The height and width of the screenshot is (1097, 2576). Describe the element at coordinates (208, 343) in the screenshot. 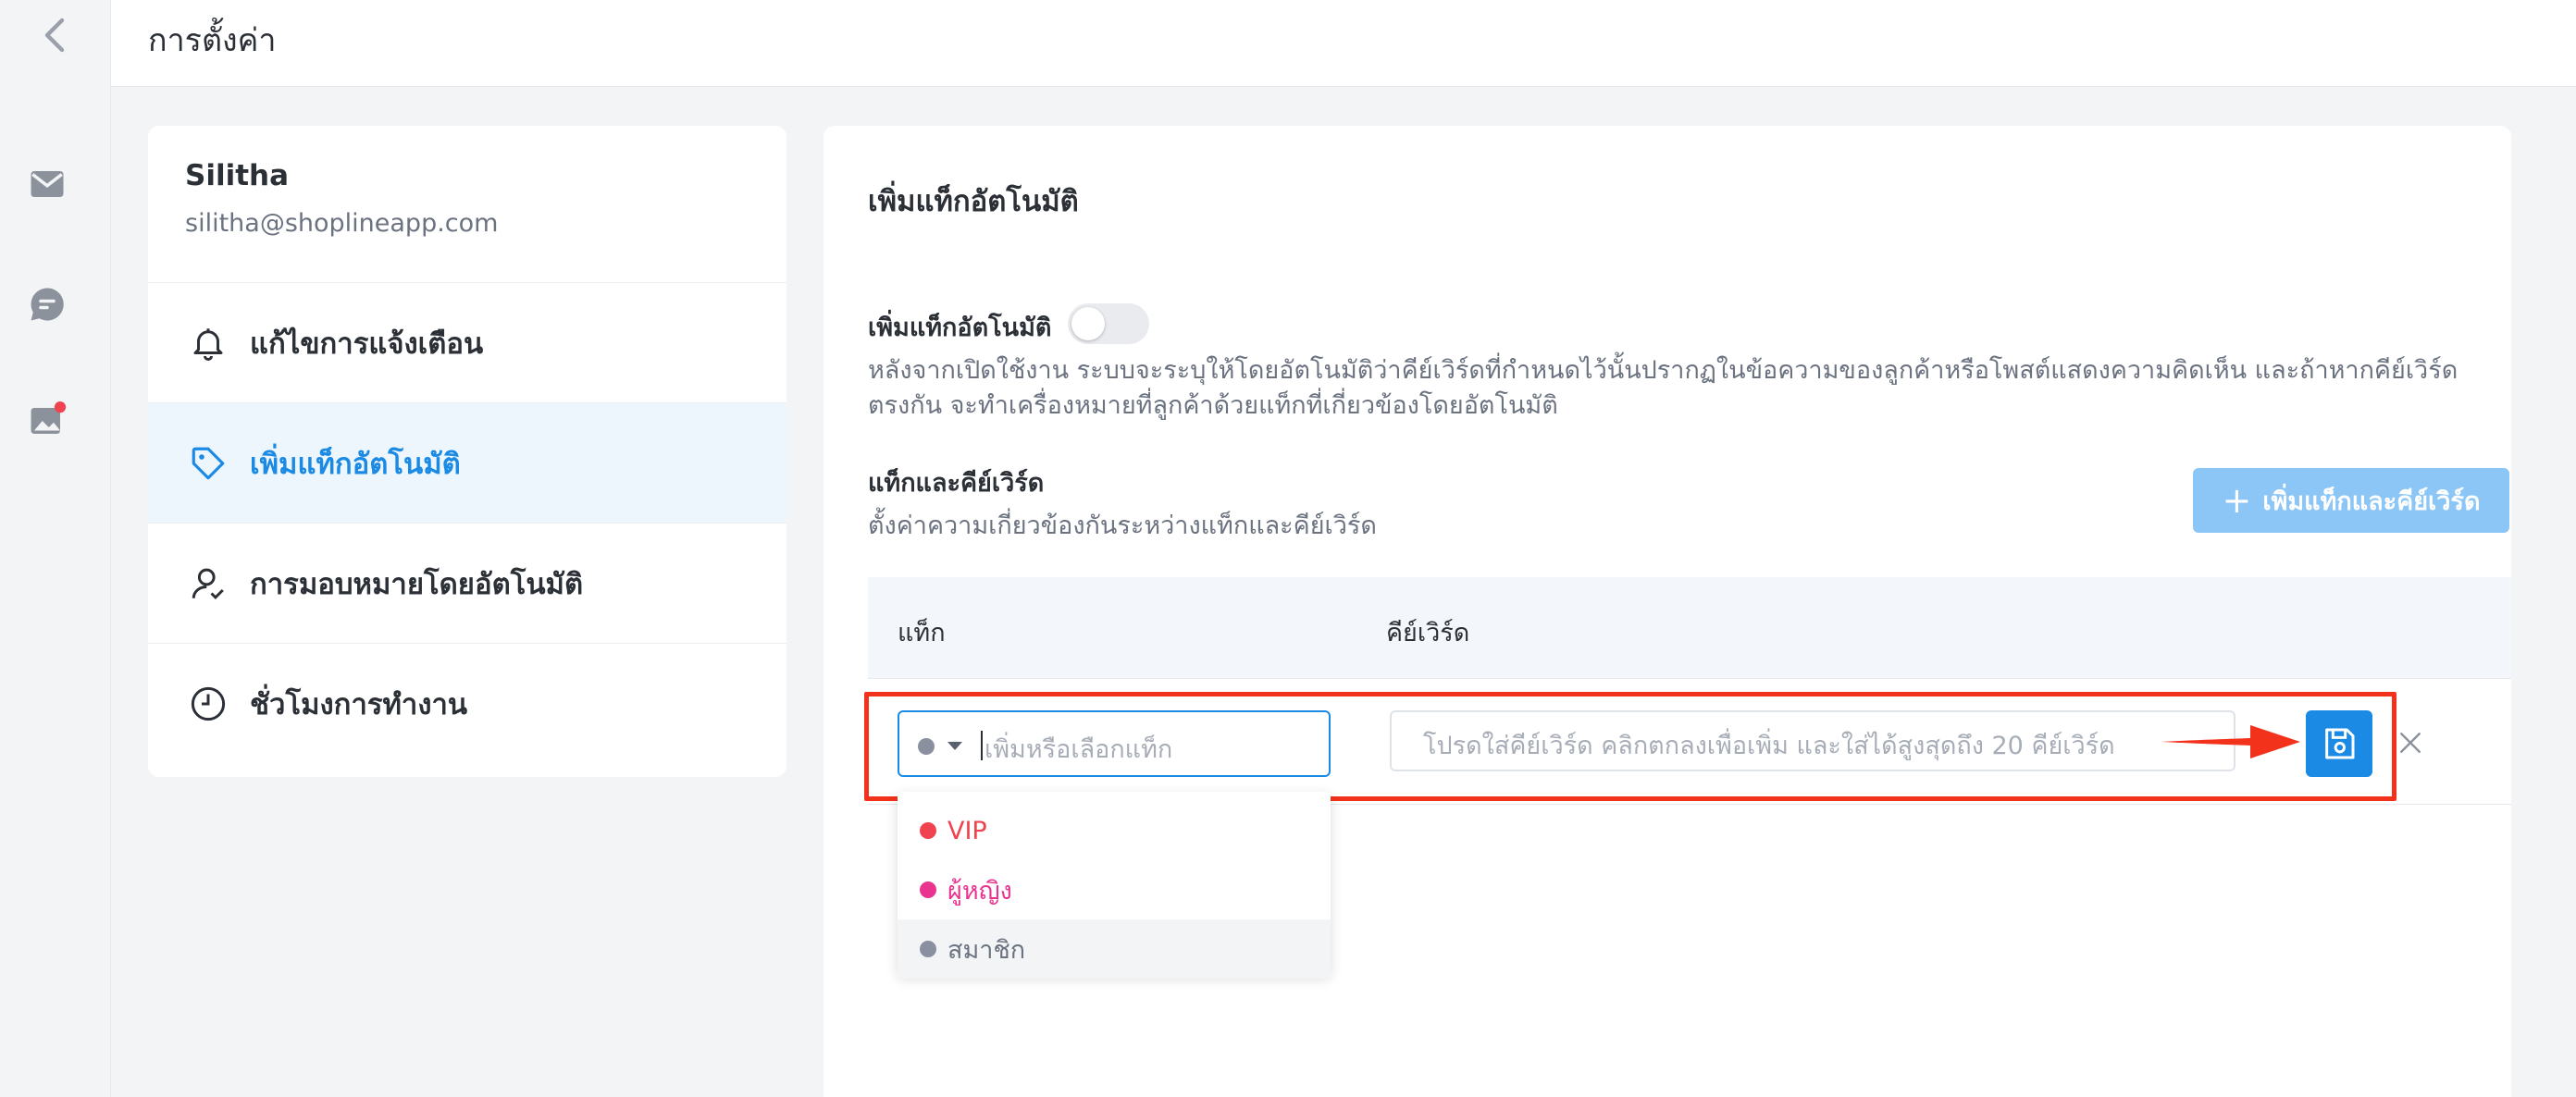

I see `bell-icon` at that location.